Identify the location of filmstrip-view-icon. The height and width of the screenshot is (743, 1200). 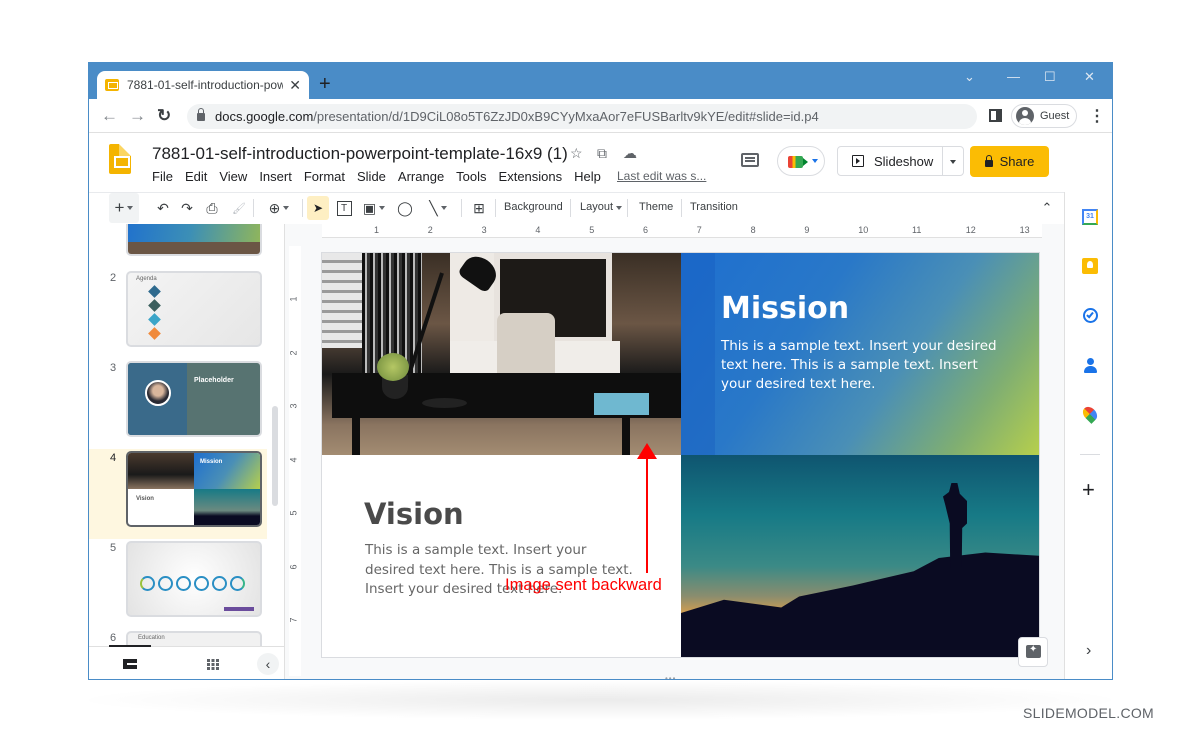
(130, 664).